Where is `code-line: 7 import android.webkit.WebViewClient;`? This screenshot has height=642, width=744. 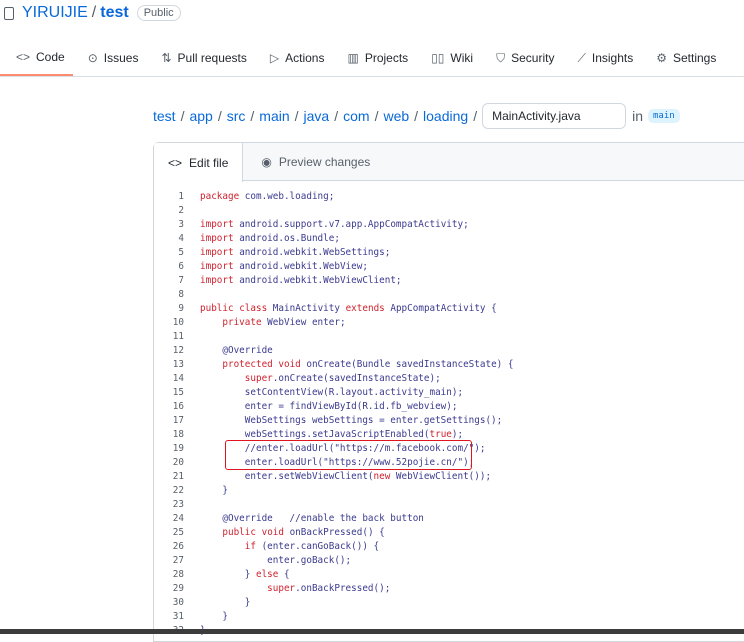 code-line: 7 import android.webkit.WebViewClient; is located at coordinates (333, 281).